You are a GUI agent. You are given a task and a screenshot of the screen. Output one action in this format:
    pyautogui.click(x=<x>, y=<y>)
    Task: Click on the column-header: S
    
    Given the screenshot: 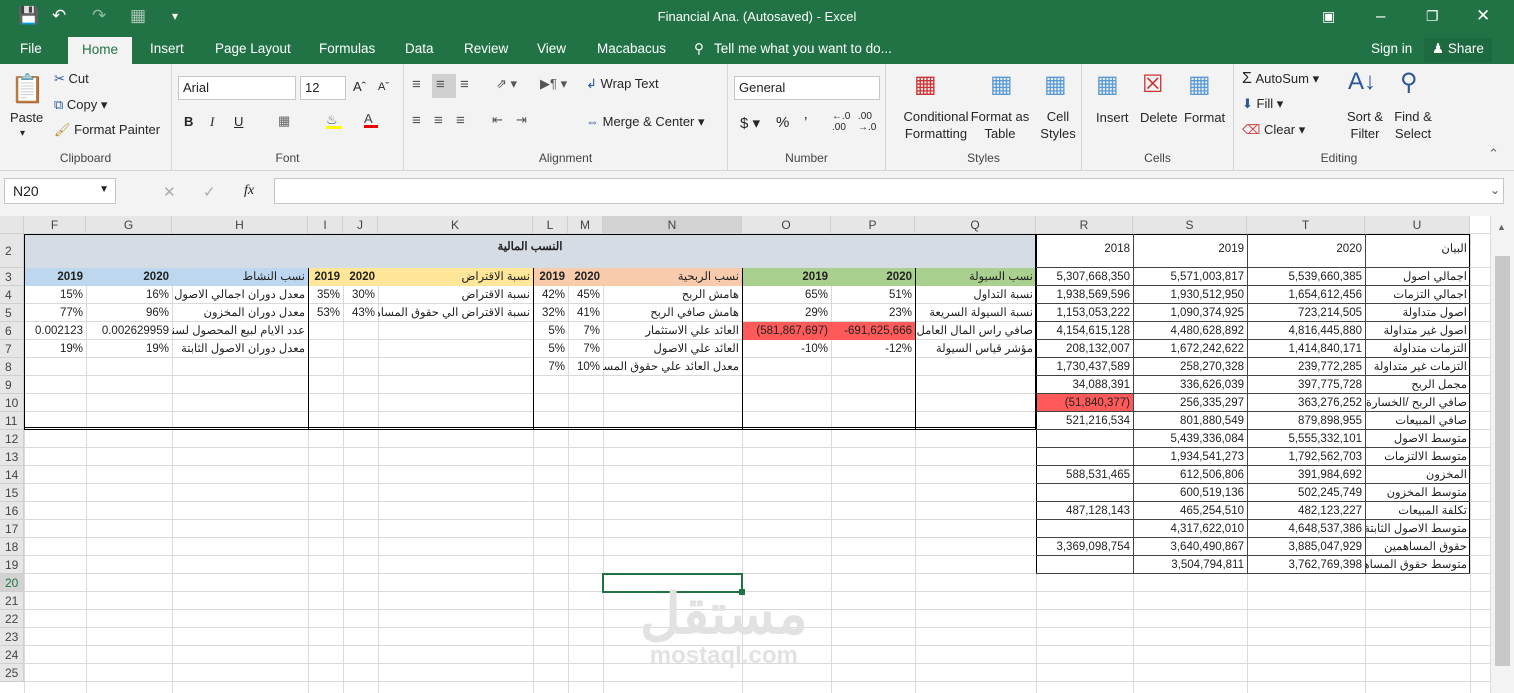 What is the action you would take?
    pyautogui.click(x=1190, y=225)
    